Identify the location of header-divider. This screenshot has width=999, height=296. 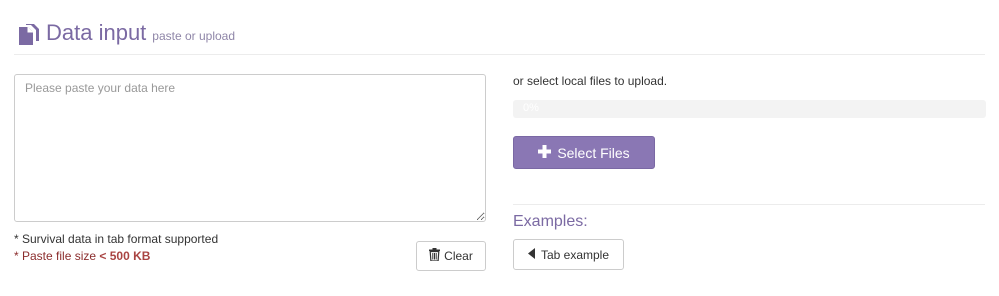
(499, 54).